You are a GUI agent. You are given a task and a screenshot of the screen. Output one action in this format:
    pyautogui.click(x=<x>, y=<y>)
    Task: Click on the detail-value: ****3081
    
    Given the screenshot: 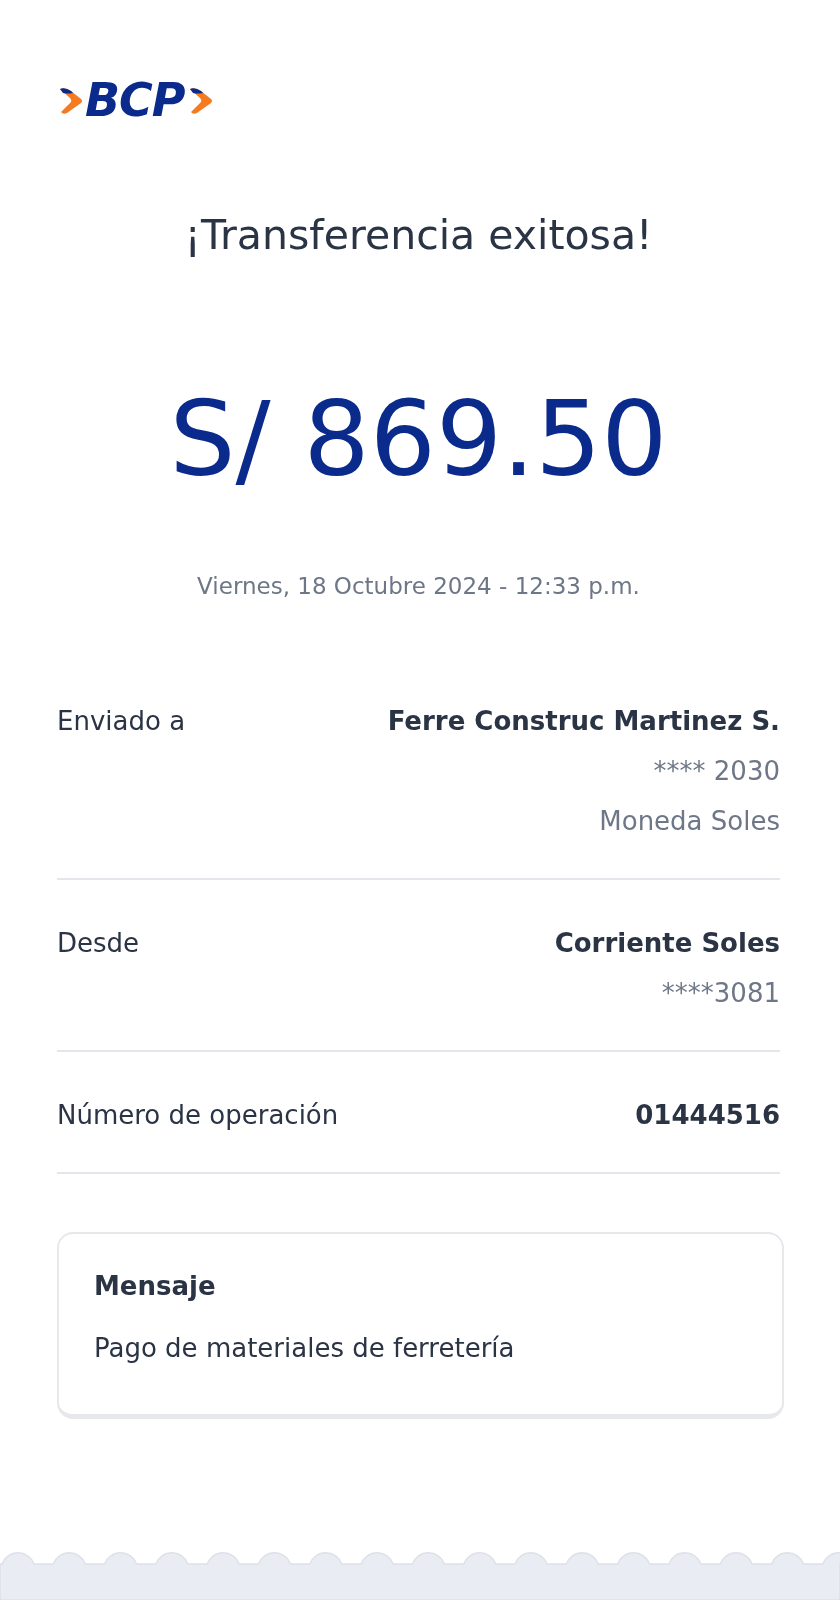 What is the action you would take?
    pyautogui.click(x=720, y=993)
    